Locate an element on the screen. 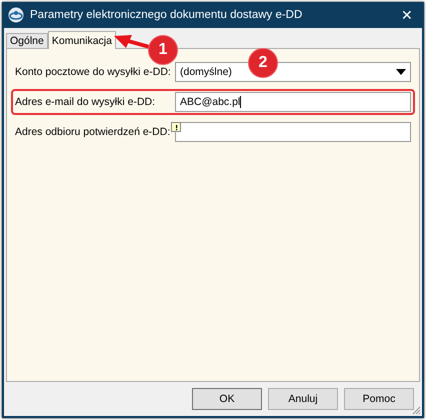  dialog-button: Pomoc is located at coordinates (379, 399).